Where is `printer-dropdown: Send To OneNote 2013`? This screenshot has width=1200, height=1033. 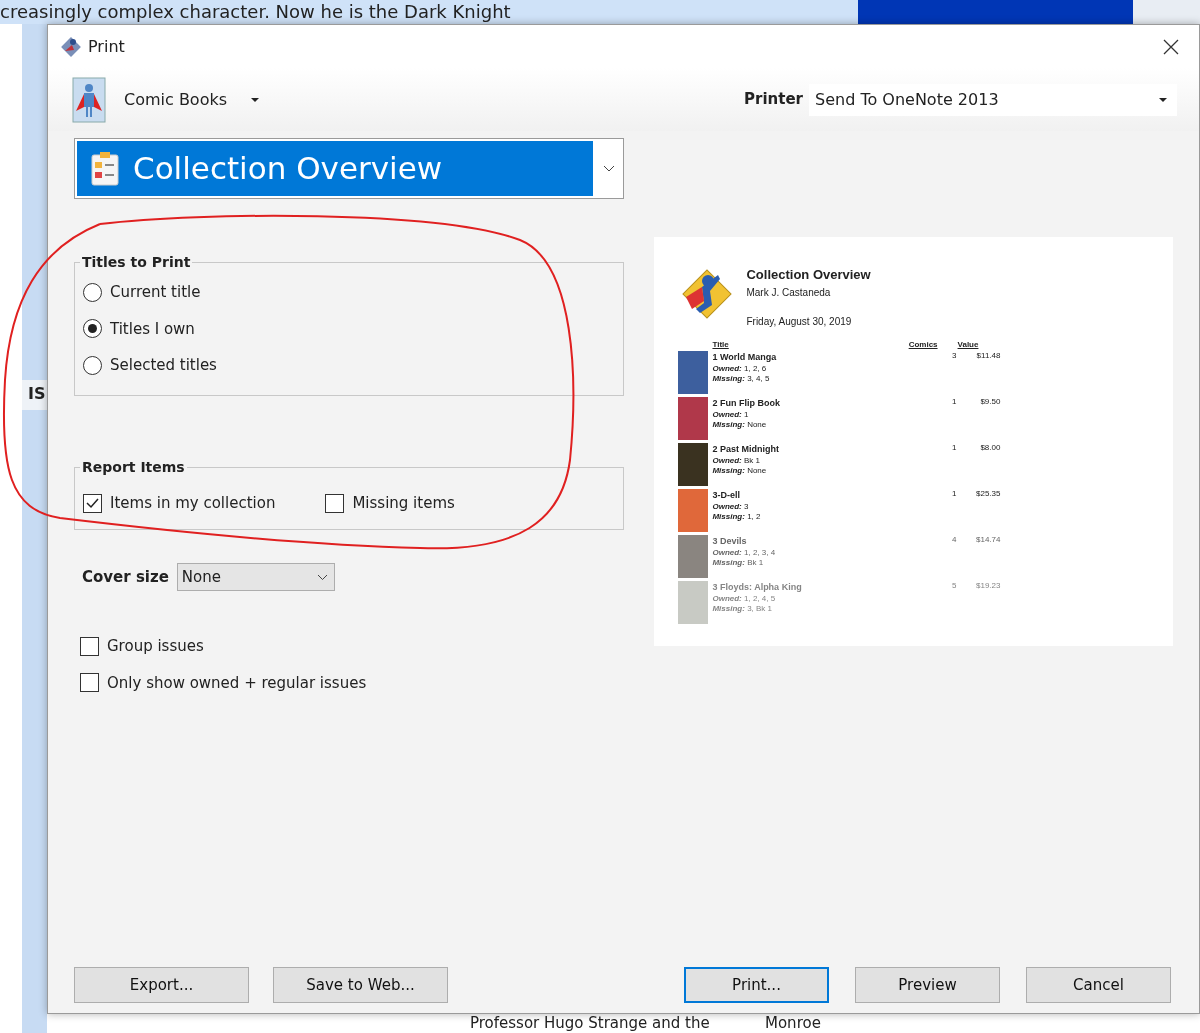 printer-dropdown: Send To OneNote 2013 is located at coordinates (993, 99).